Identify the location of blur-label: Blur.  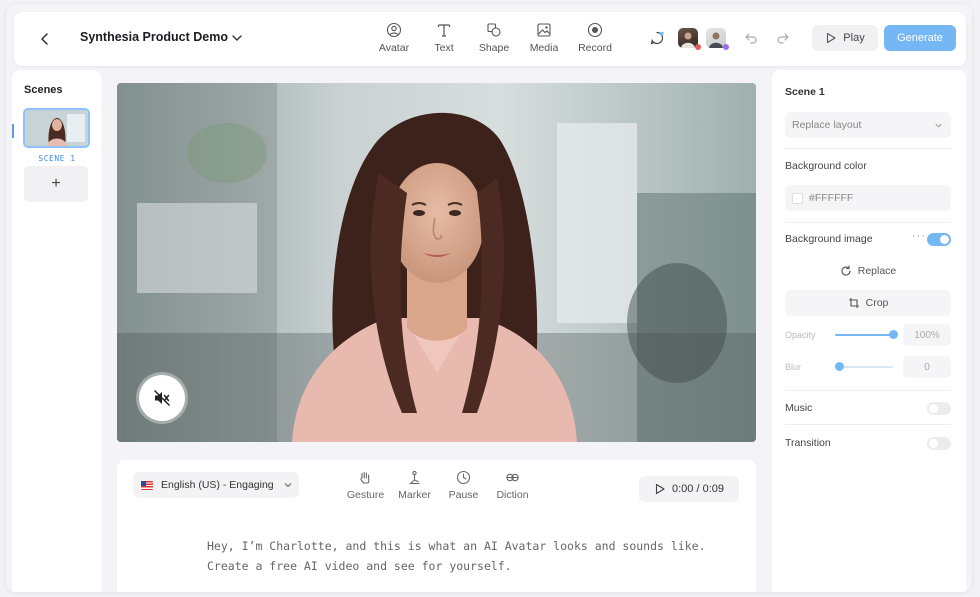
(793, 367).